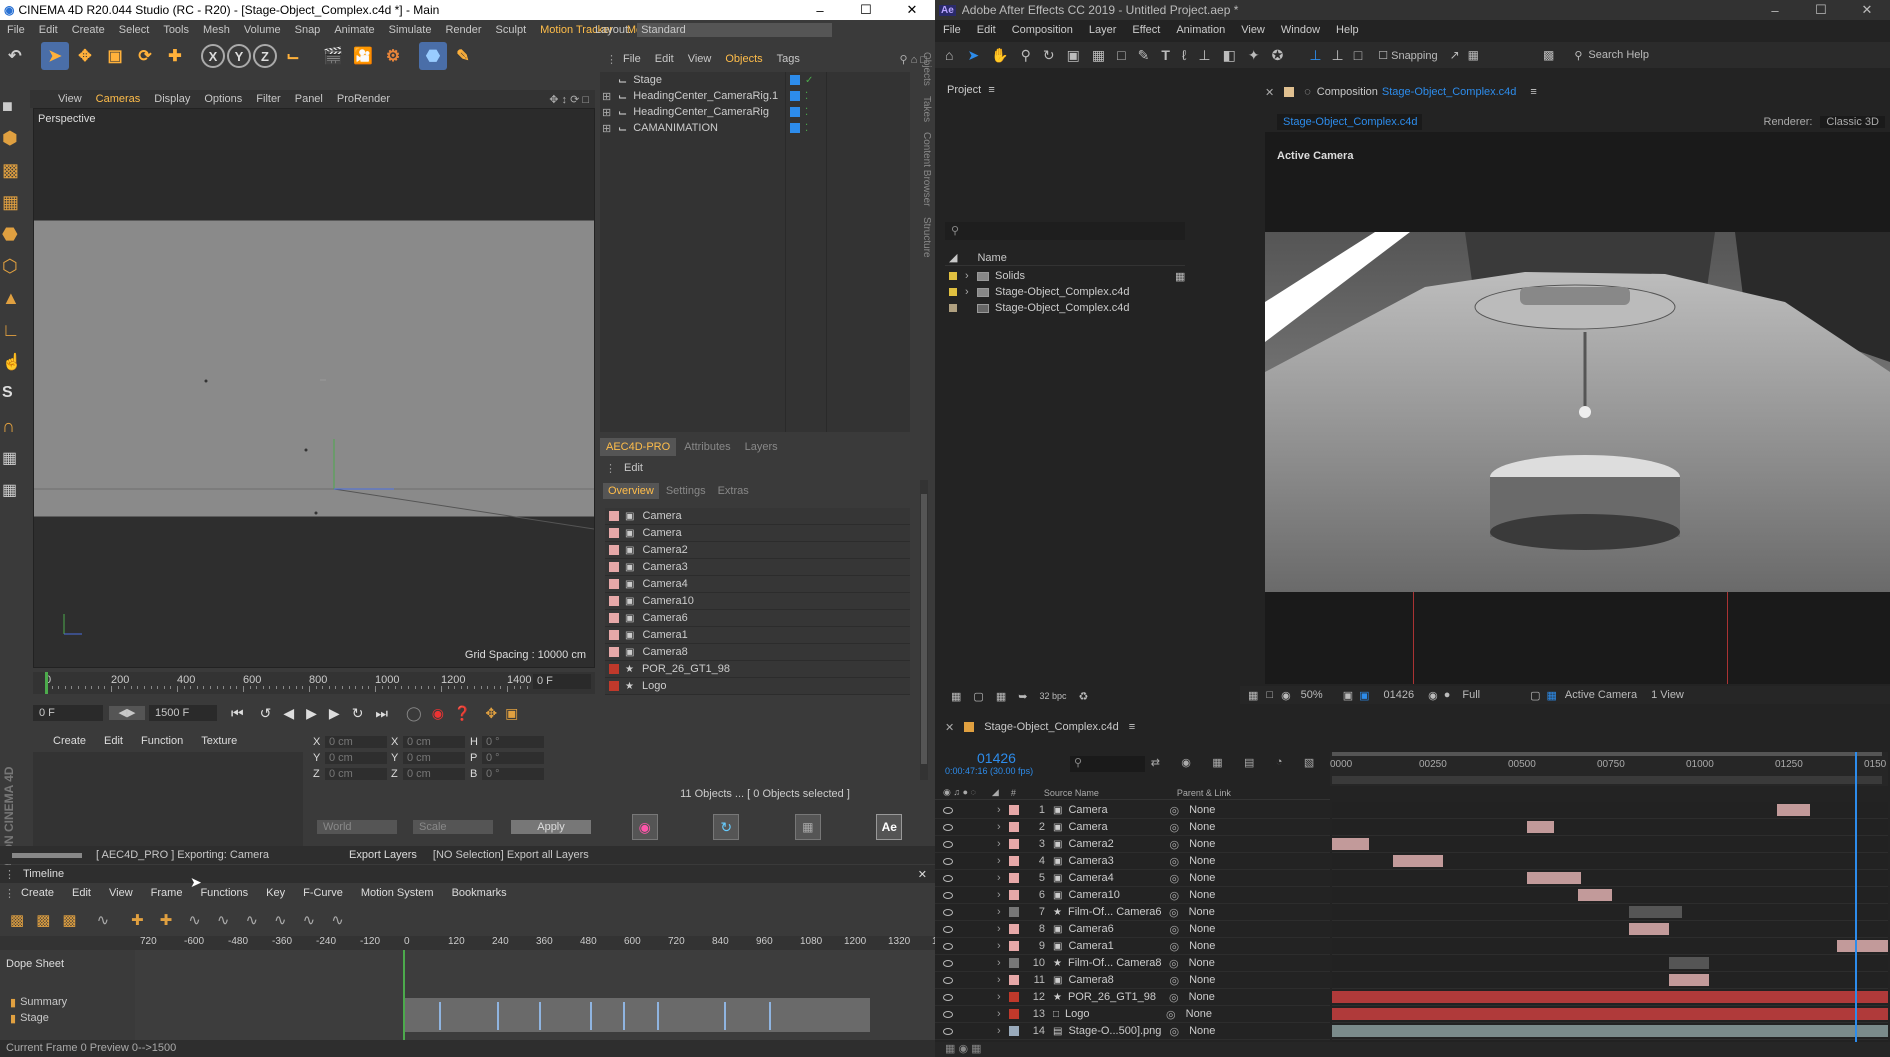 This screenshot has height=1057, width=1890. I want to click on aec-list-item: ▣ Camera4, so click(757, 584).